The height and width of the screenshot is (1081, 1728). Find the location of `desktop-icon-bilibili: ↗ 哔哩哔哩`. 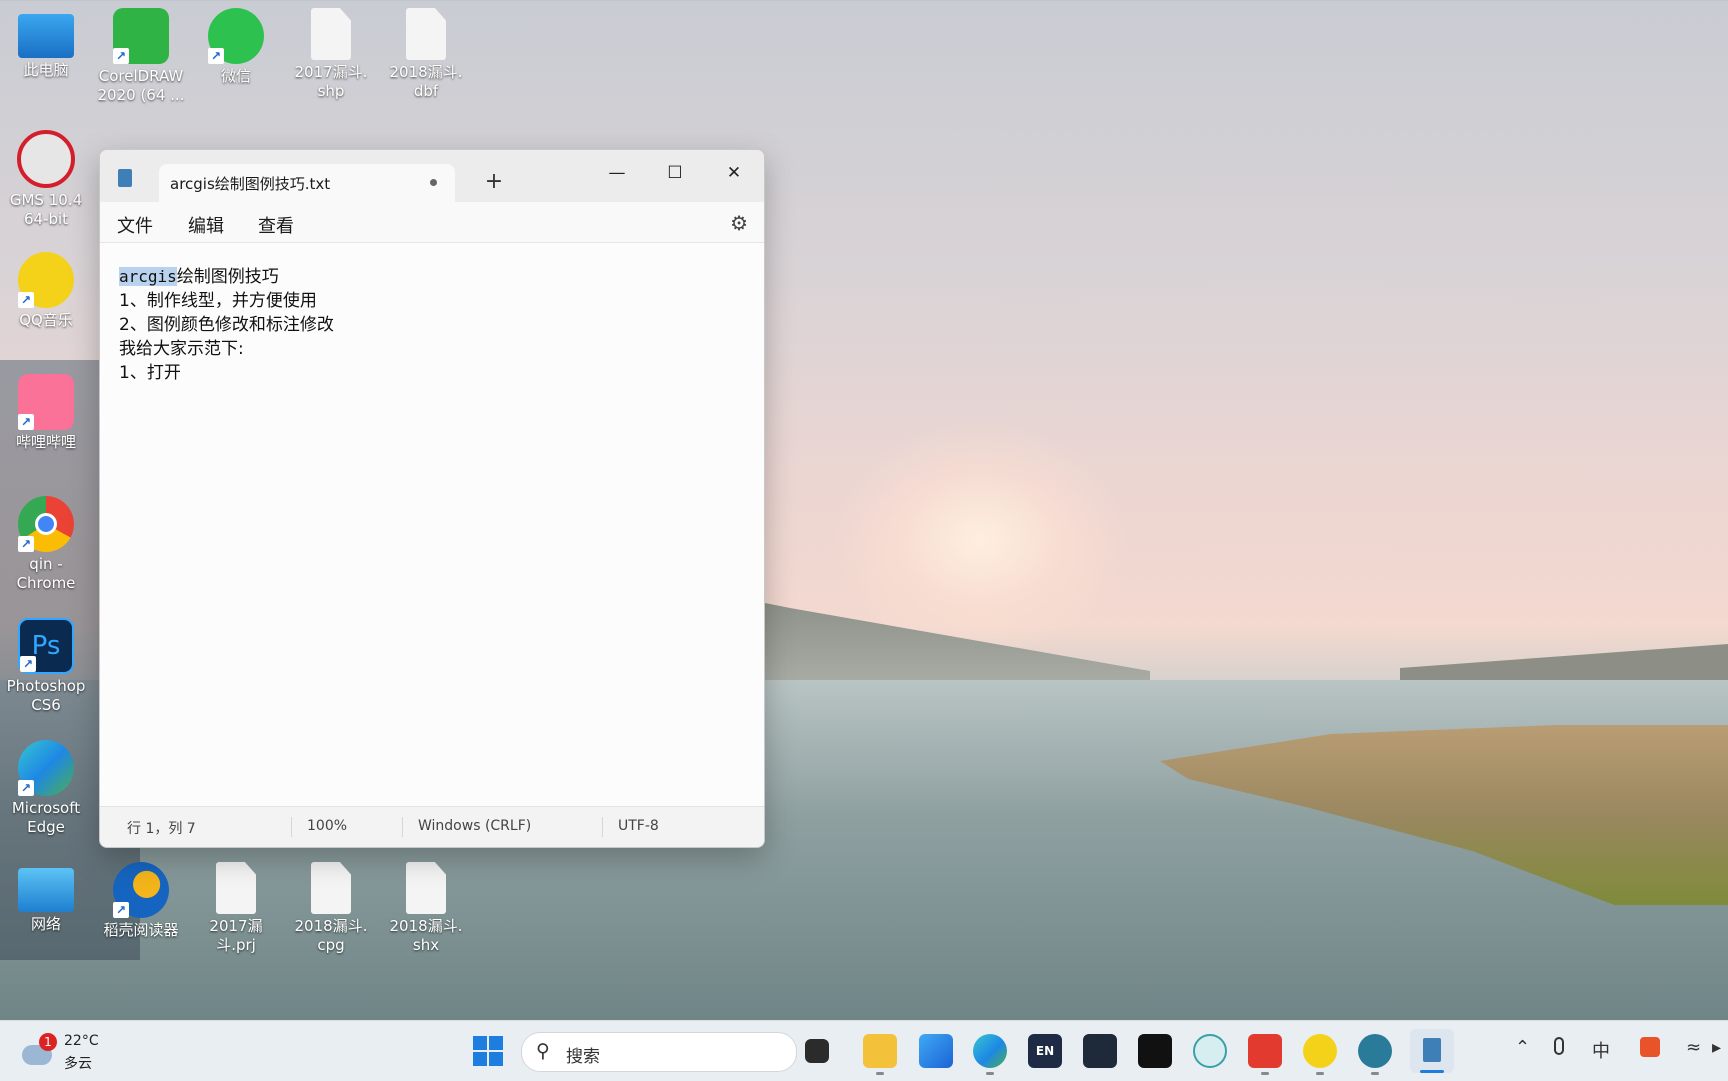

desktop-icon-bilibili: ↗ 哔哩哔哩 is located at coordinates (46, 409).